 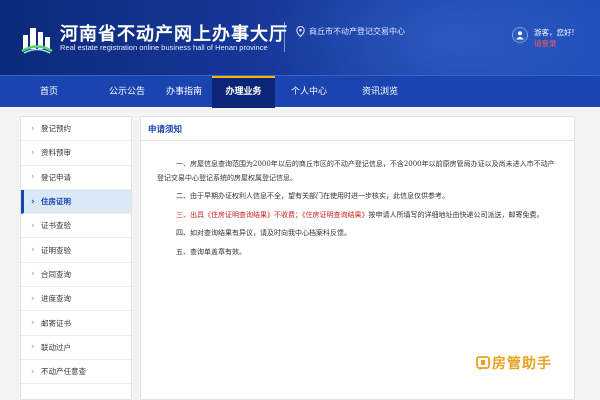 What do you see at coordinates (522, 364) in the screenshot?
I see `watermark-text: 房管助手` at bounding box center [522, 364].